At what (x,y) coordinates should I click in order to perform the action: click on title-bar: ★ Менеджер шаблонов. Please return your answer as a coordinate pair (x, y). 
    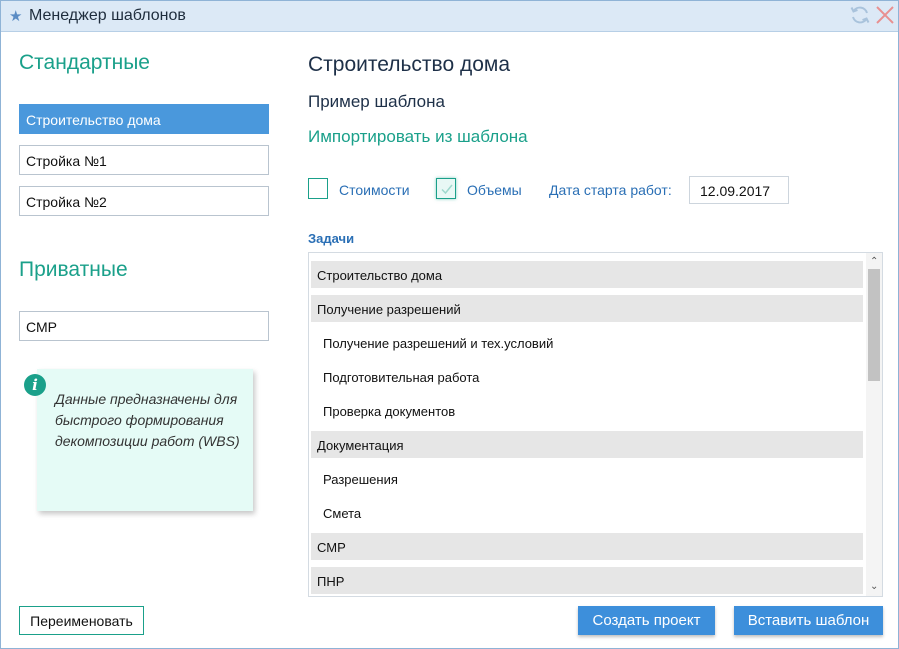
    Looking at the image, I should click on (449, 16).